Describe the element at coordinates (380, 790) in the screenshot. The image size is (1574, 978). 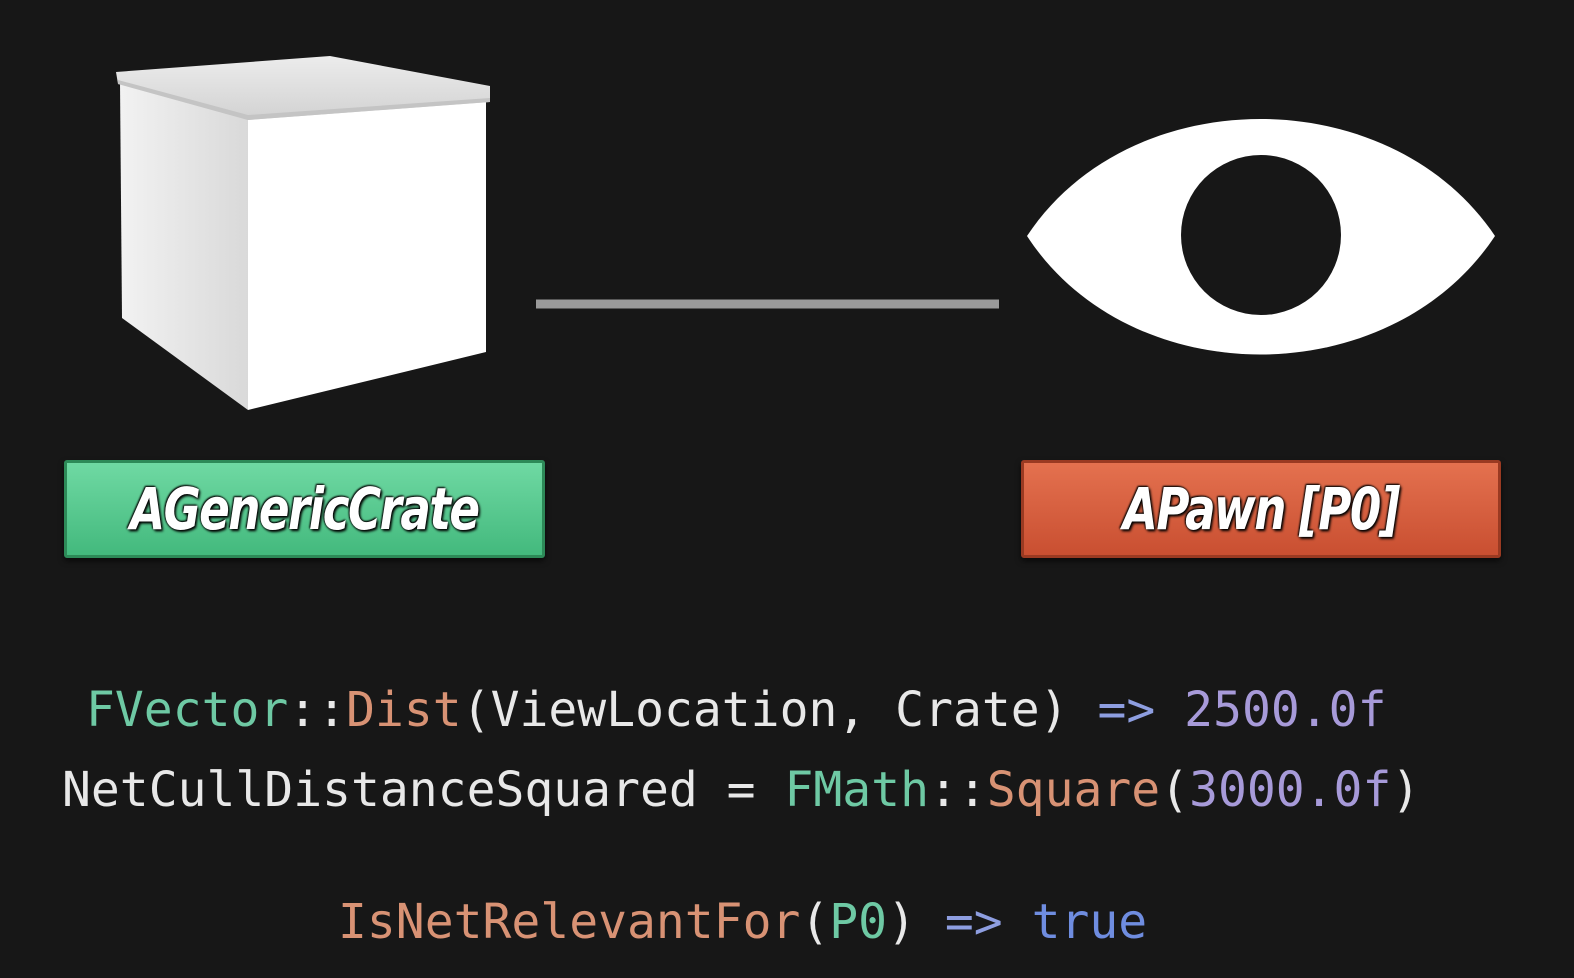
I see `code-identifier: NetCullDistanceSquared` at that location.